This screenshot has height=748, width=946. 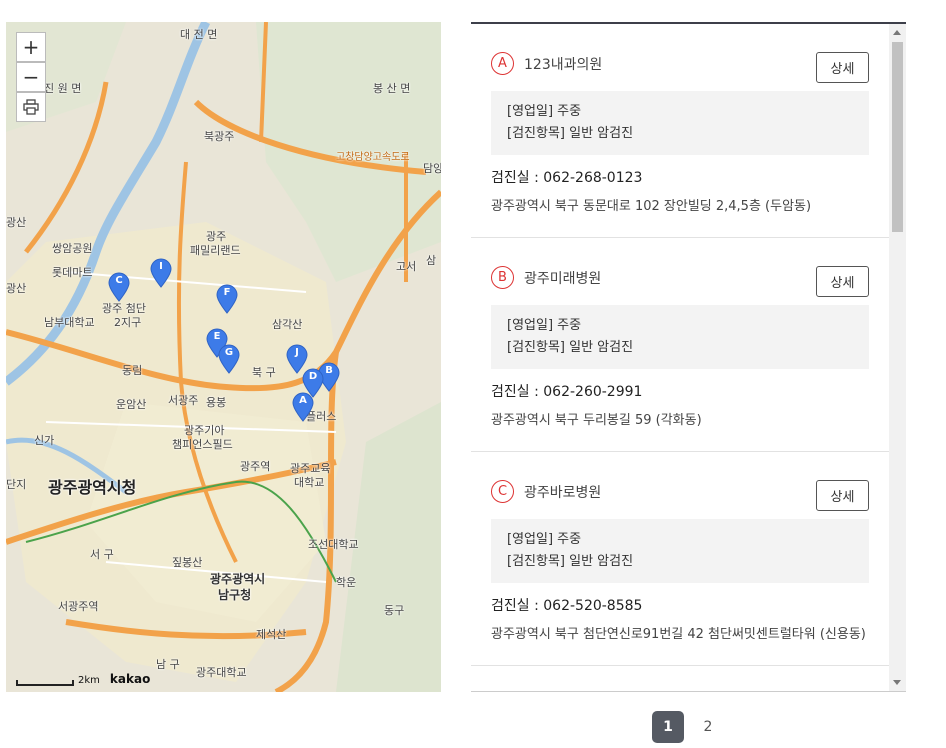 I want to click on map-label: 담양, so click(x=432, y=168).